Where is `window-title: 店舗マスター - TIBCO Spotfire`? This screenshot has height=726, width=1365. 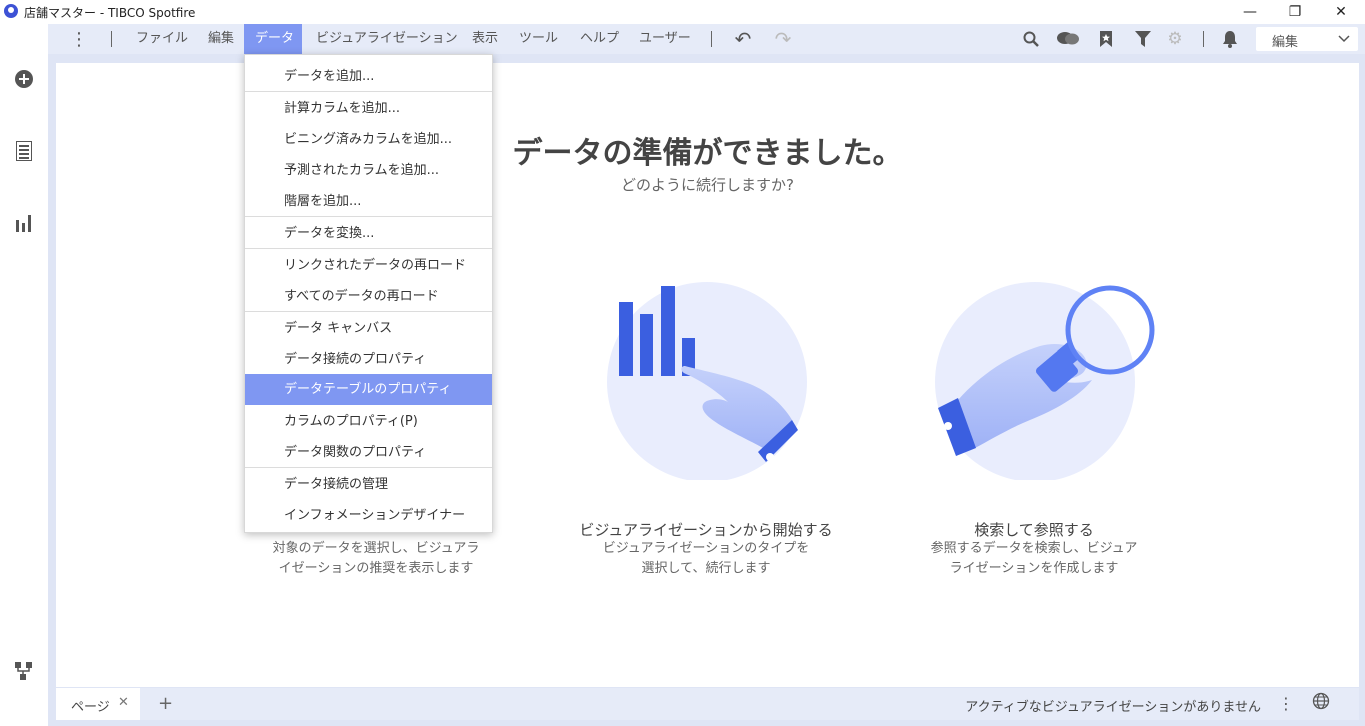
window-title: 店舗マスター - TIBCO Spotfire is located at coordinates (110, 13).